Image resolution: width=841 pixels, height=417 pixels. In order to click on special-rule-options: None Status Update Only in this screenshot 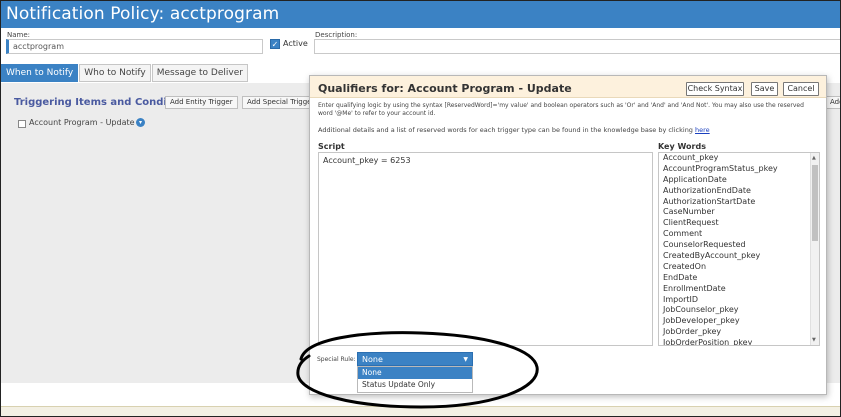, I will do `click(415, 379)`.